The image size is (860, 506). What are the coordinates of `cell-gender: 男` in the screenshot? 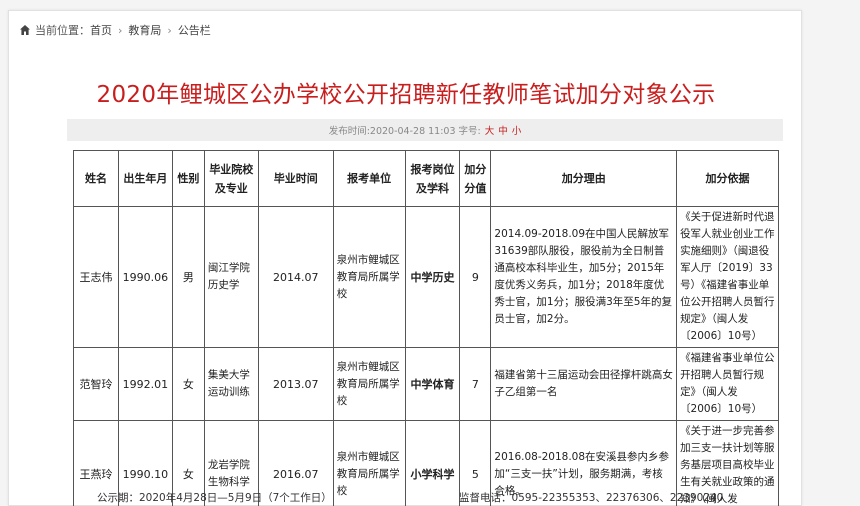 It's located at (188, 277).